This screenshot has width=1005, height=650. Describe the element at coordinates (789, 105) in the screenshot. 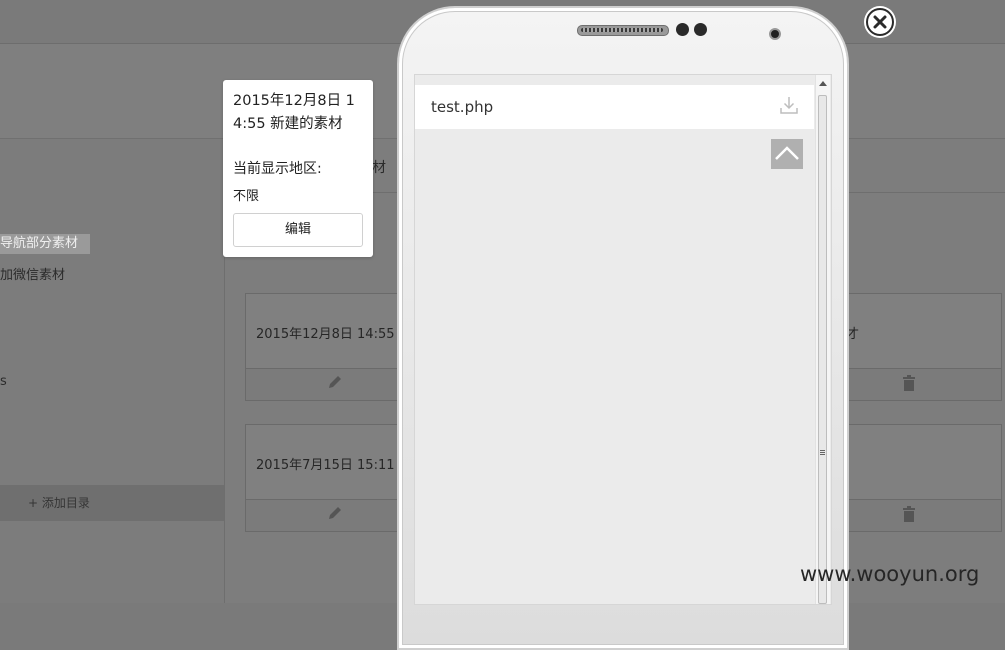

I see `download-icon` at that location.